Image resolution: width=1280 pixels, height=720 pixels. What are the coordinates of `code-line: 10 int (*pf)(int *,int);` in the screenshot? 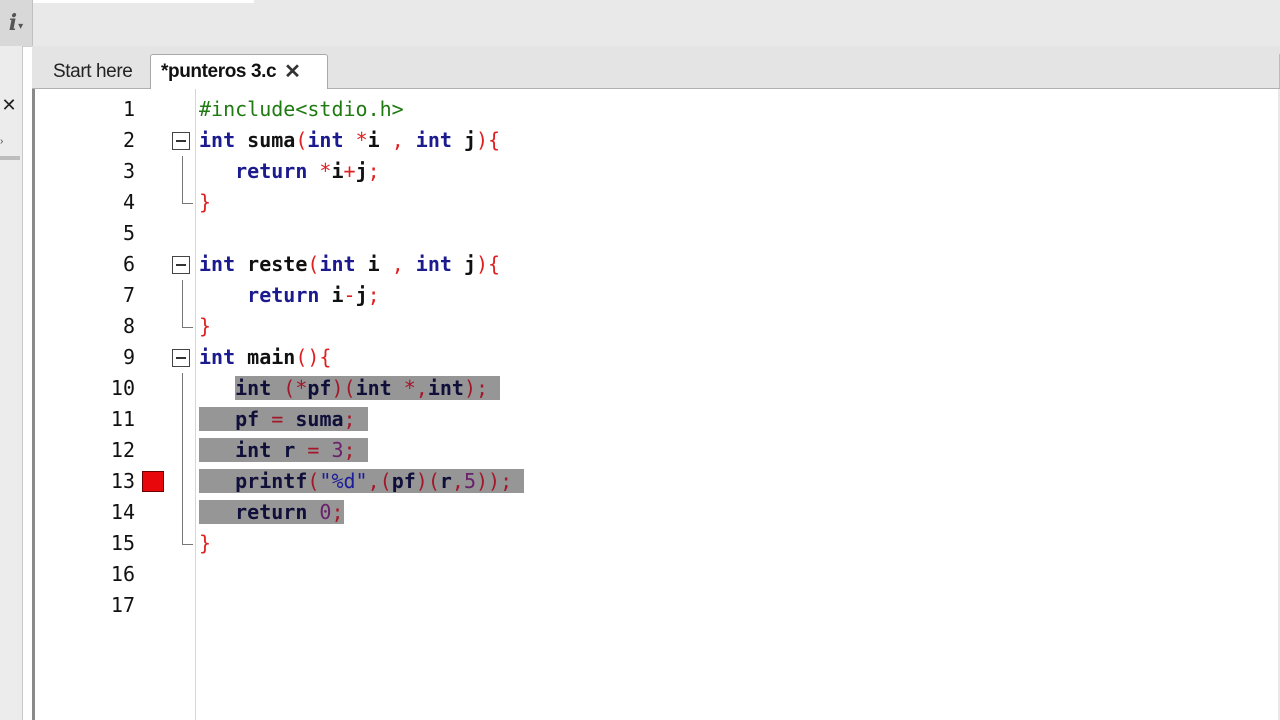 It's located at (655, 388).